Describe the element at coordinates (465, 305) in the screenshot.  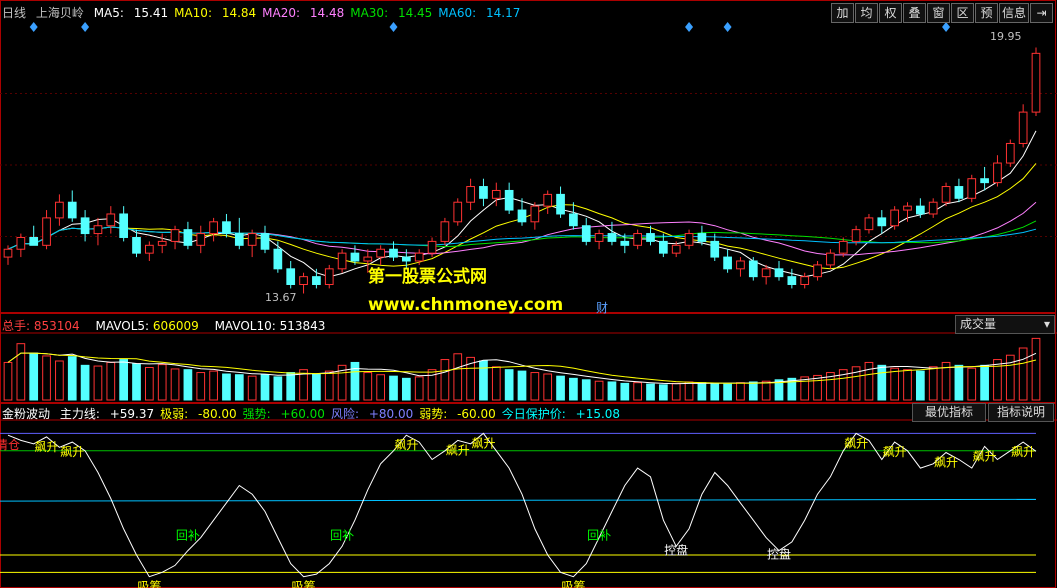
I see `watermark-url: www.chnmoney.com` at that location.